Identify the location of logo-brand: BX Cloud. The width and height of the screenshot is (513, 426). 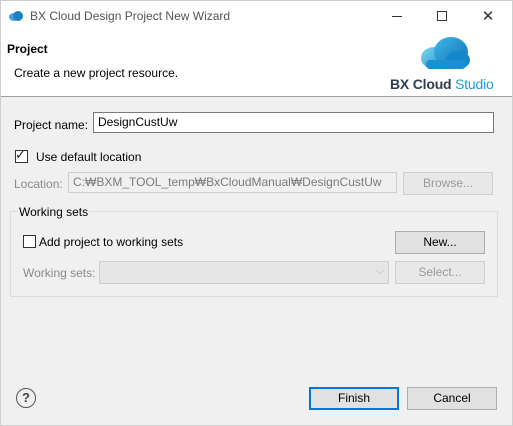
(421, 84).